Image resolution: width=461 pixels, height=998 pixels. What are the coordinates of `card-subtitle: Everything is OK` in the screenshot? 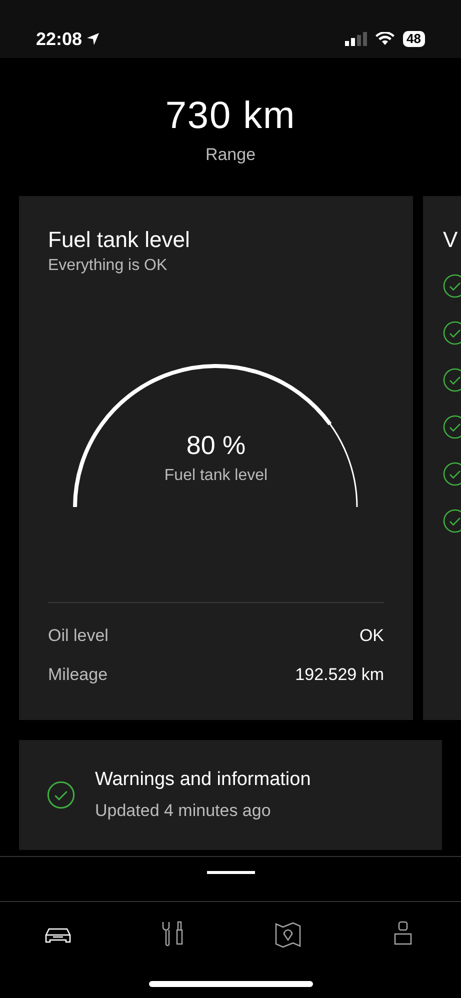 It's located at (108, 266).